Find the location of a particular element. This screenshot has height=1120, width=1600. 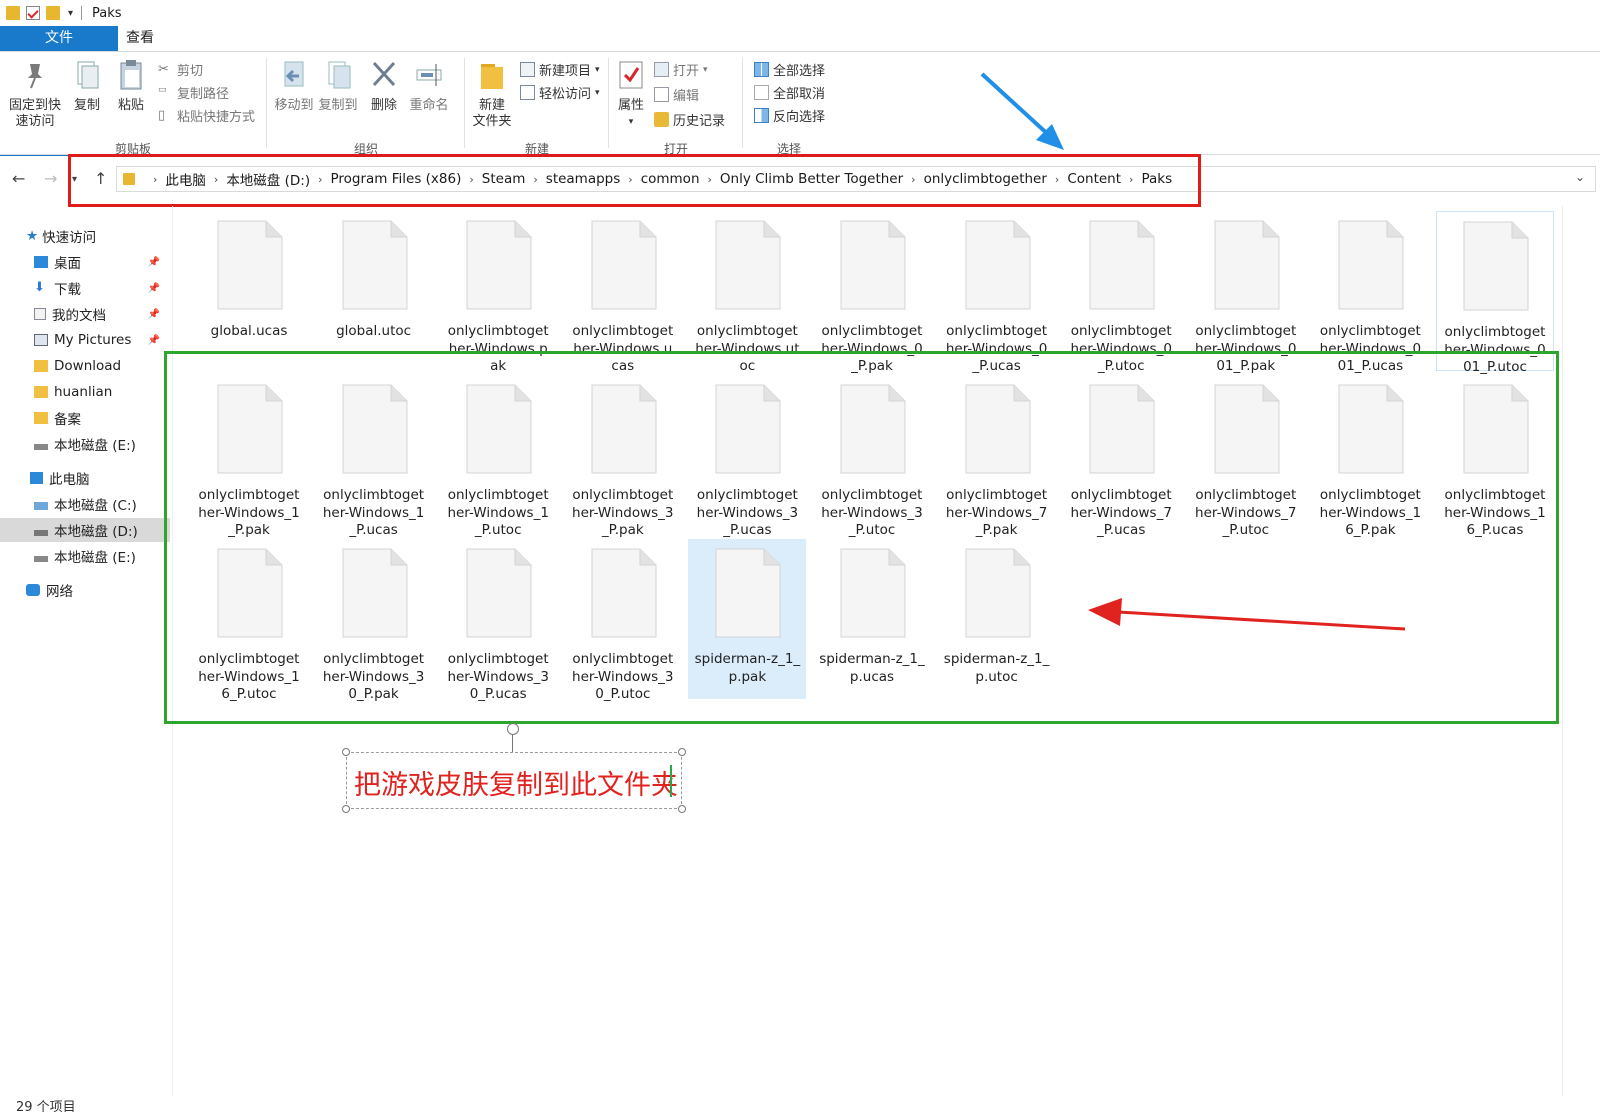

forward-arrow-icon: → is located at coordinates (50, 178).